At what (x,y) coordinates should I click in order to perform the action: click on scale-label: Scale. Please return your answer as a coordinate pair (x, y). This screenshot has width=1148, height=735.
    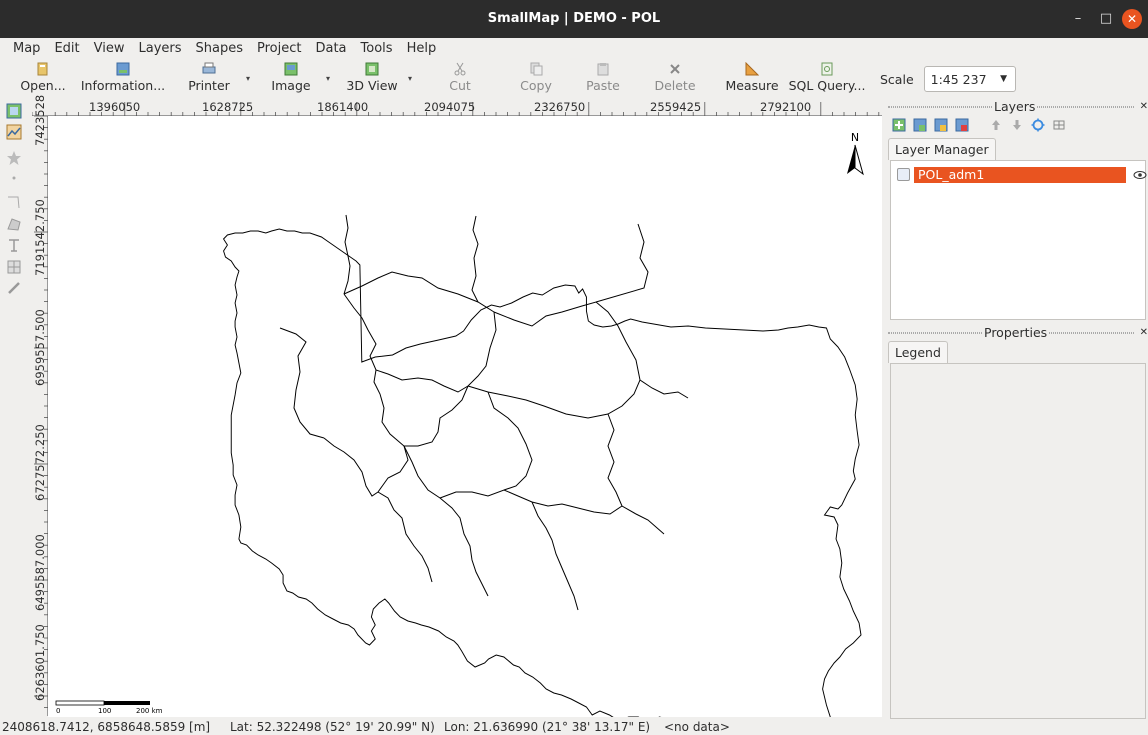
    Looking at the image, I should click on (897, 79).